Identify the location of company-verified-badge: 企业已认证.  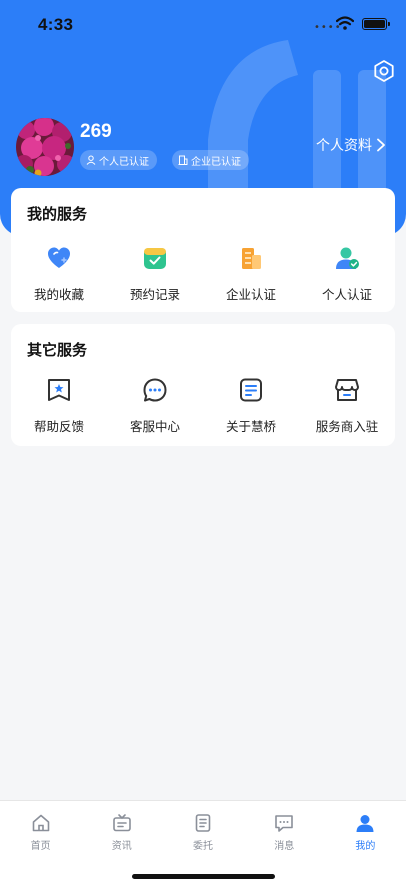
(210, 160).